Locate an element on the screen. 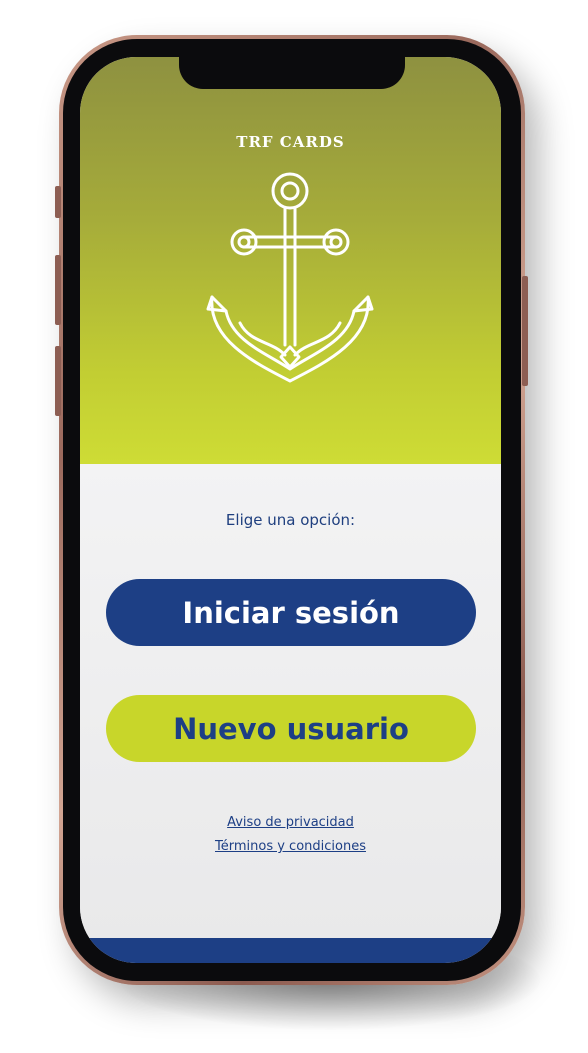  phone-notch is located at coordinates (292, 73).